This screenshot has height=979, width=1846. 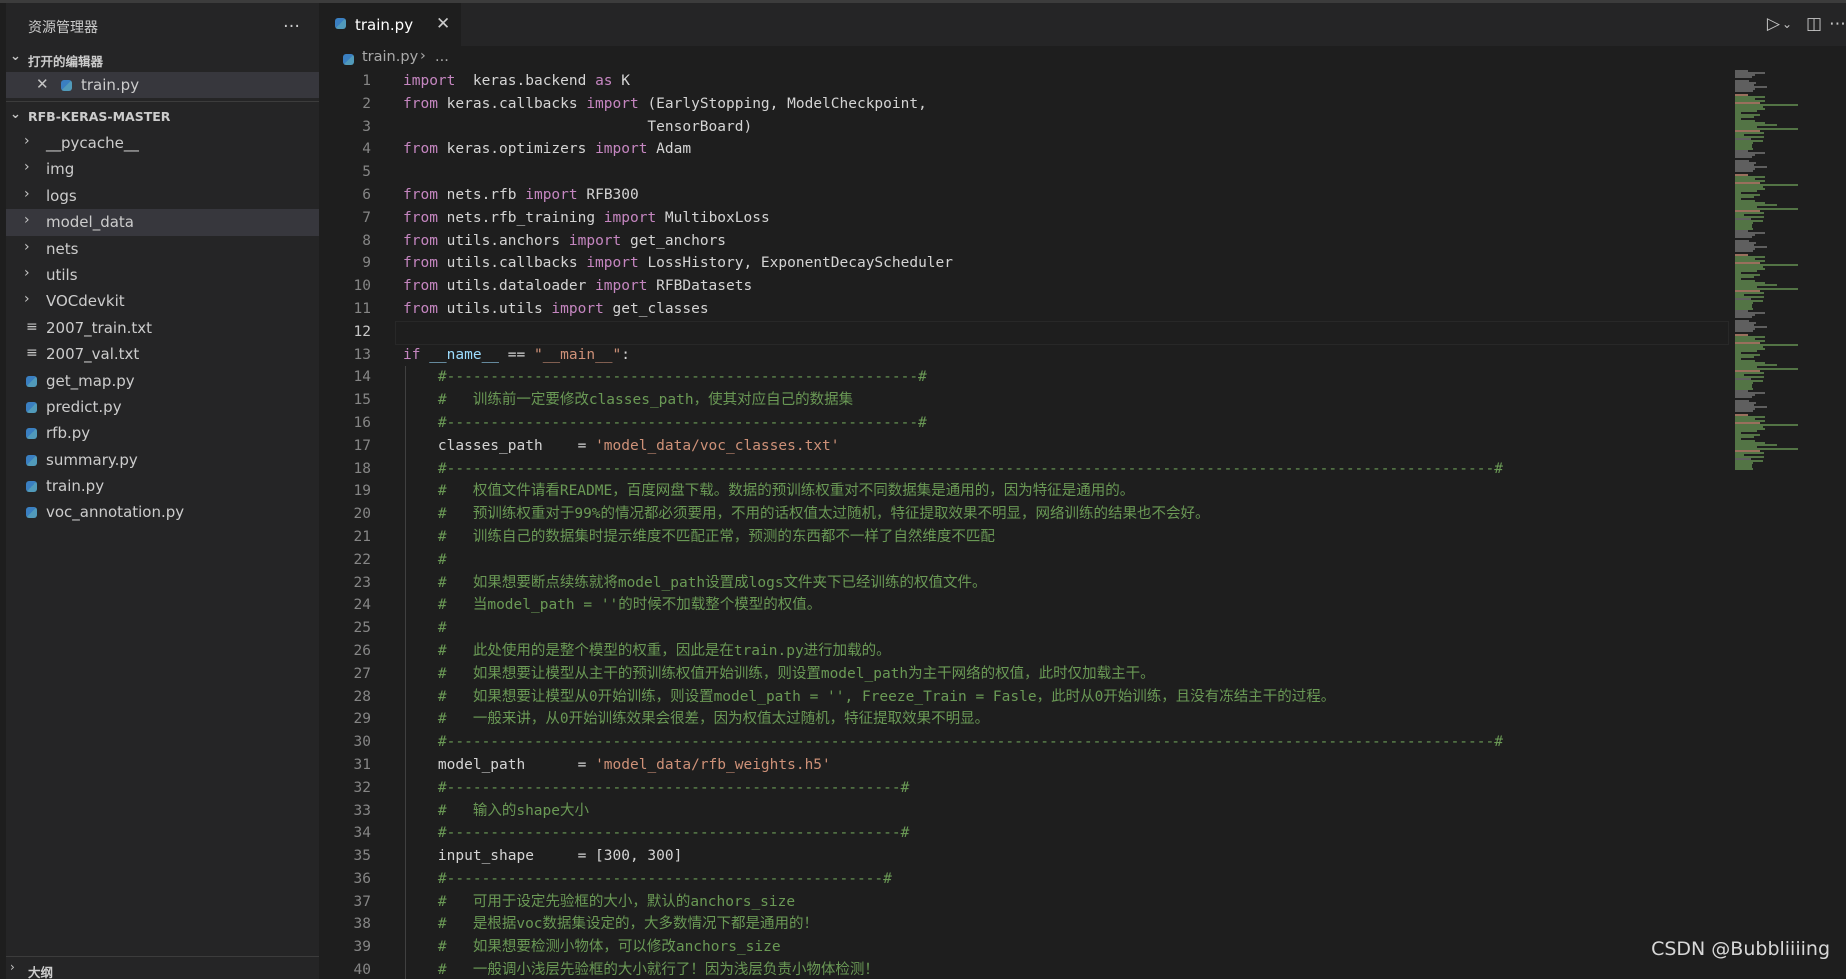 I want to click on code-line: 1 import keras.backend as K, so click(x=1024, y=81).